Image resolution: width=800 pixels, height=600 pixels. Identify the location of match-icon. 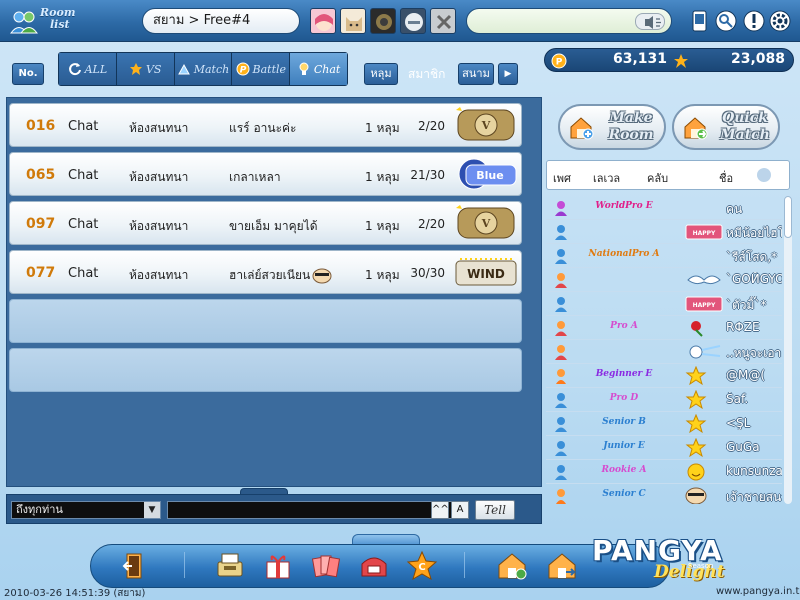
(183, 69).